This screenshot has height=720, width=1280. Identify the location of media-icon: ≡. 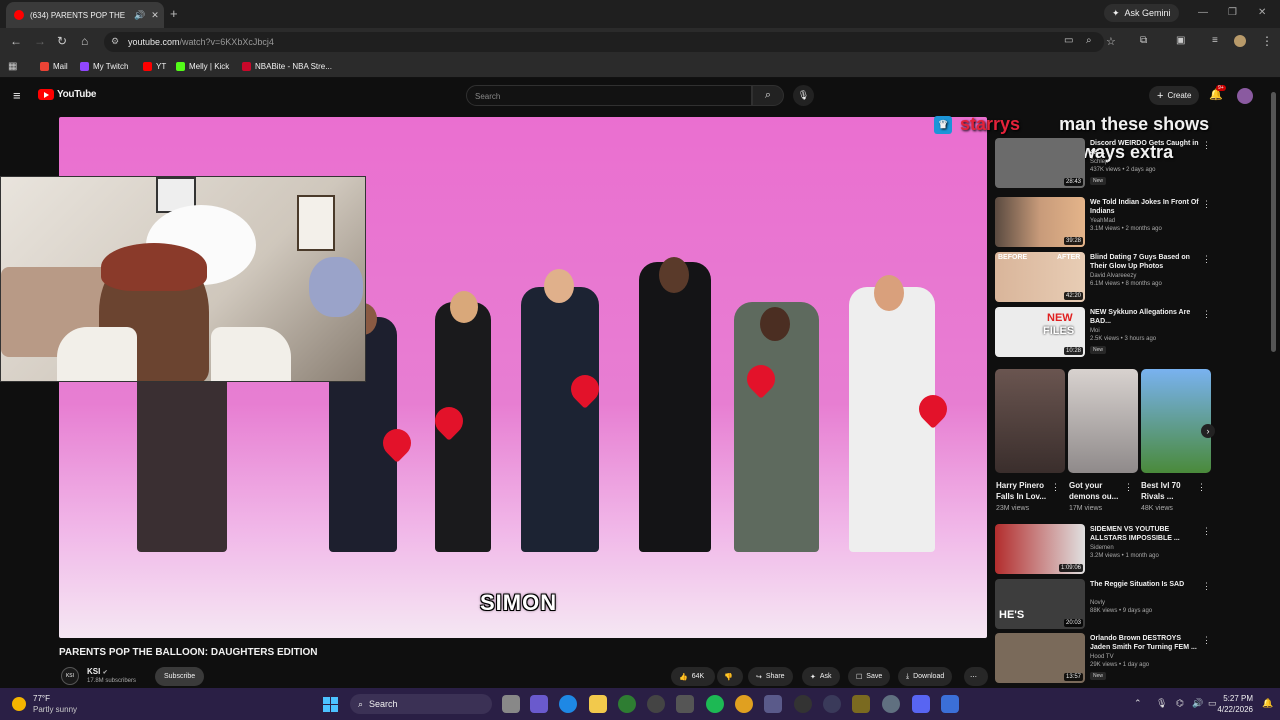
(1215, 40).